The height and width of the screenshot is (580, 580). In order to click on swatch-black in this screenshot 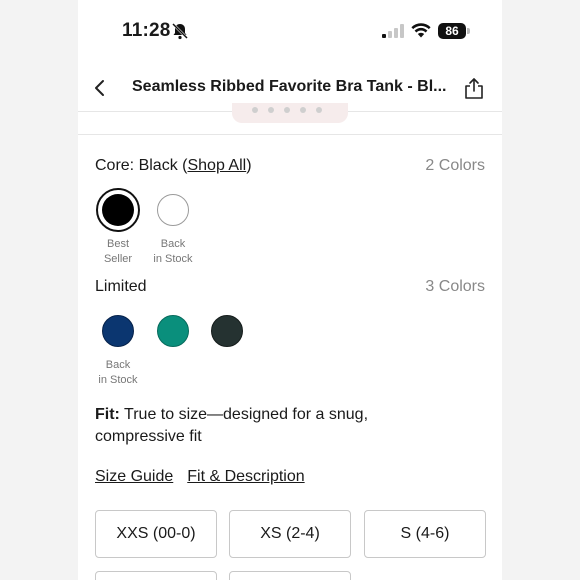, I will do `click(118, 210)`.